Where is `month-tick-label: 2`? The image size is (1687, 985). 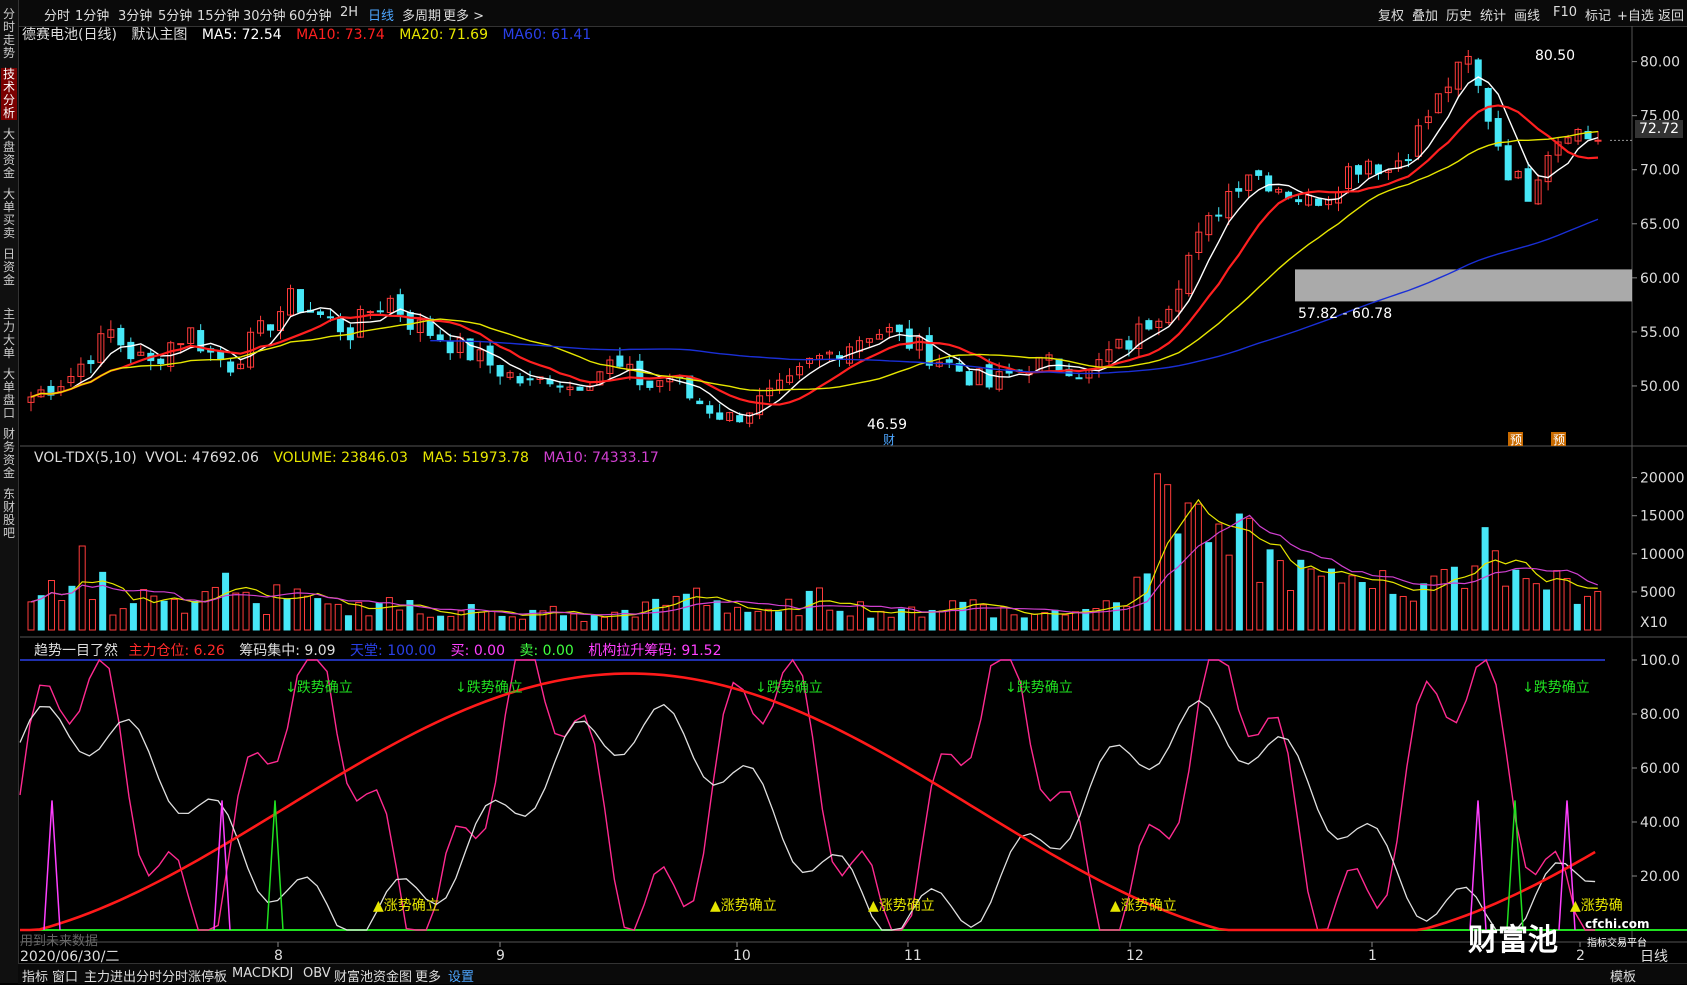 month-tick-label: 2 is located at coordinates (1580, 956).